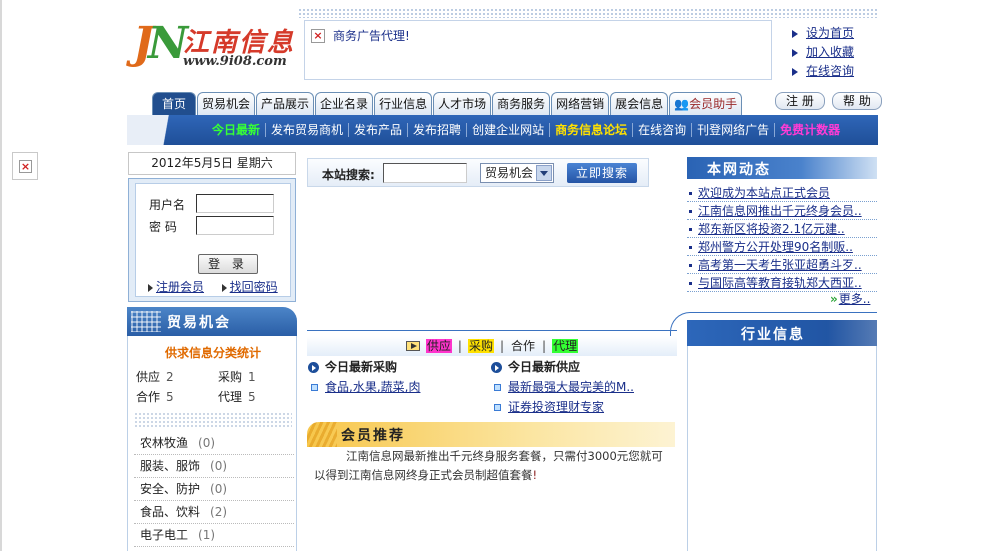 The image size is (1005, 551). I want to click on category-name: 安全、防护, so click(170, 489).